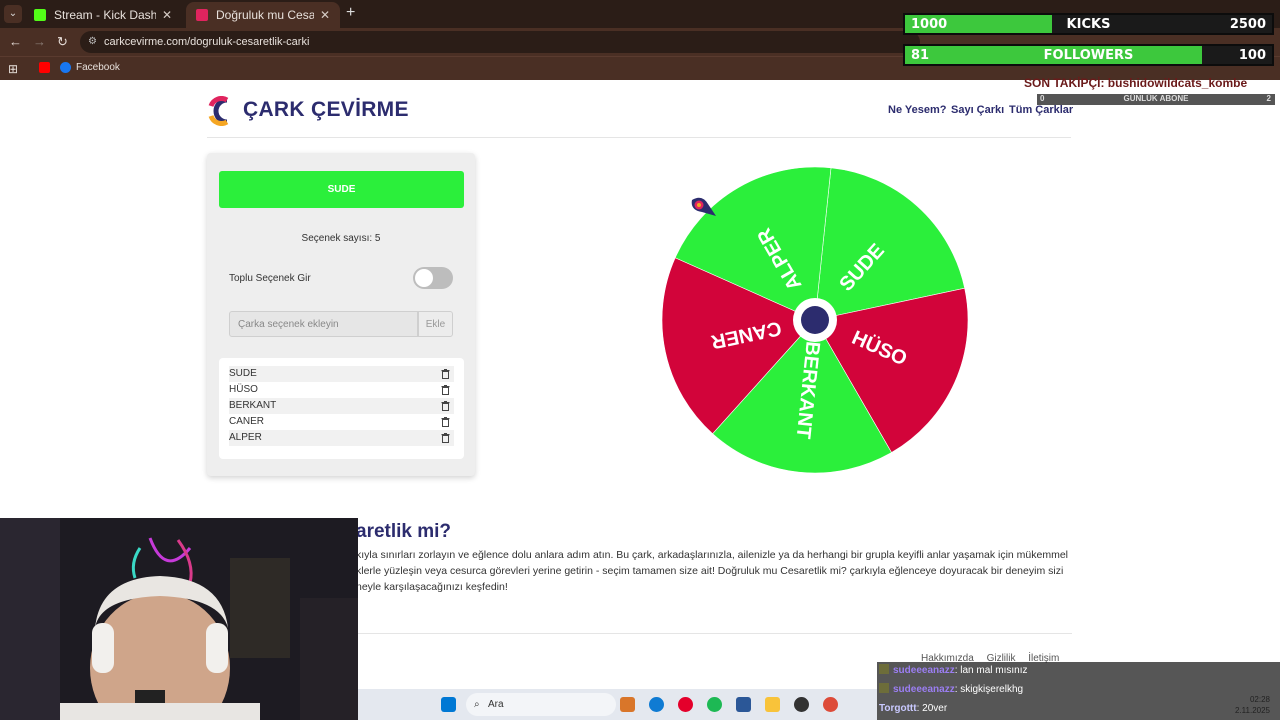 This screenshot has height=720, width=1280. Describe the element at coordinates (326, 110) in the screenshot. I see `site-logo-text: ÇARK ÇEVİRME` at that location.